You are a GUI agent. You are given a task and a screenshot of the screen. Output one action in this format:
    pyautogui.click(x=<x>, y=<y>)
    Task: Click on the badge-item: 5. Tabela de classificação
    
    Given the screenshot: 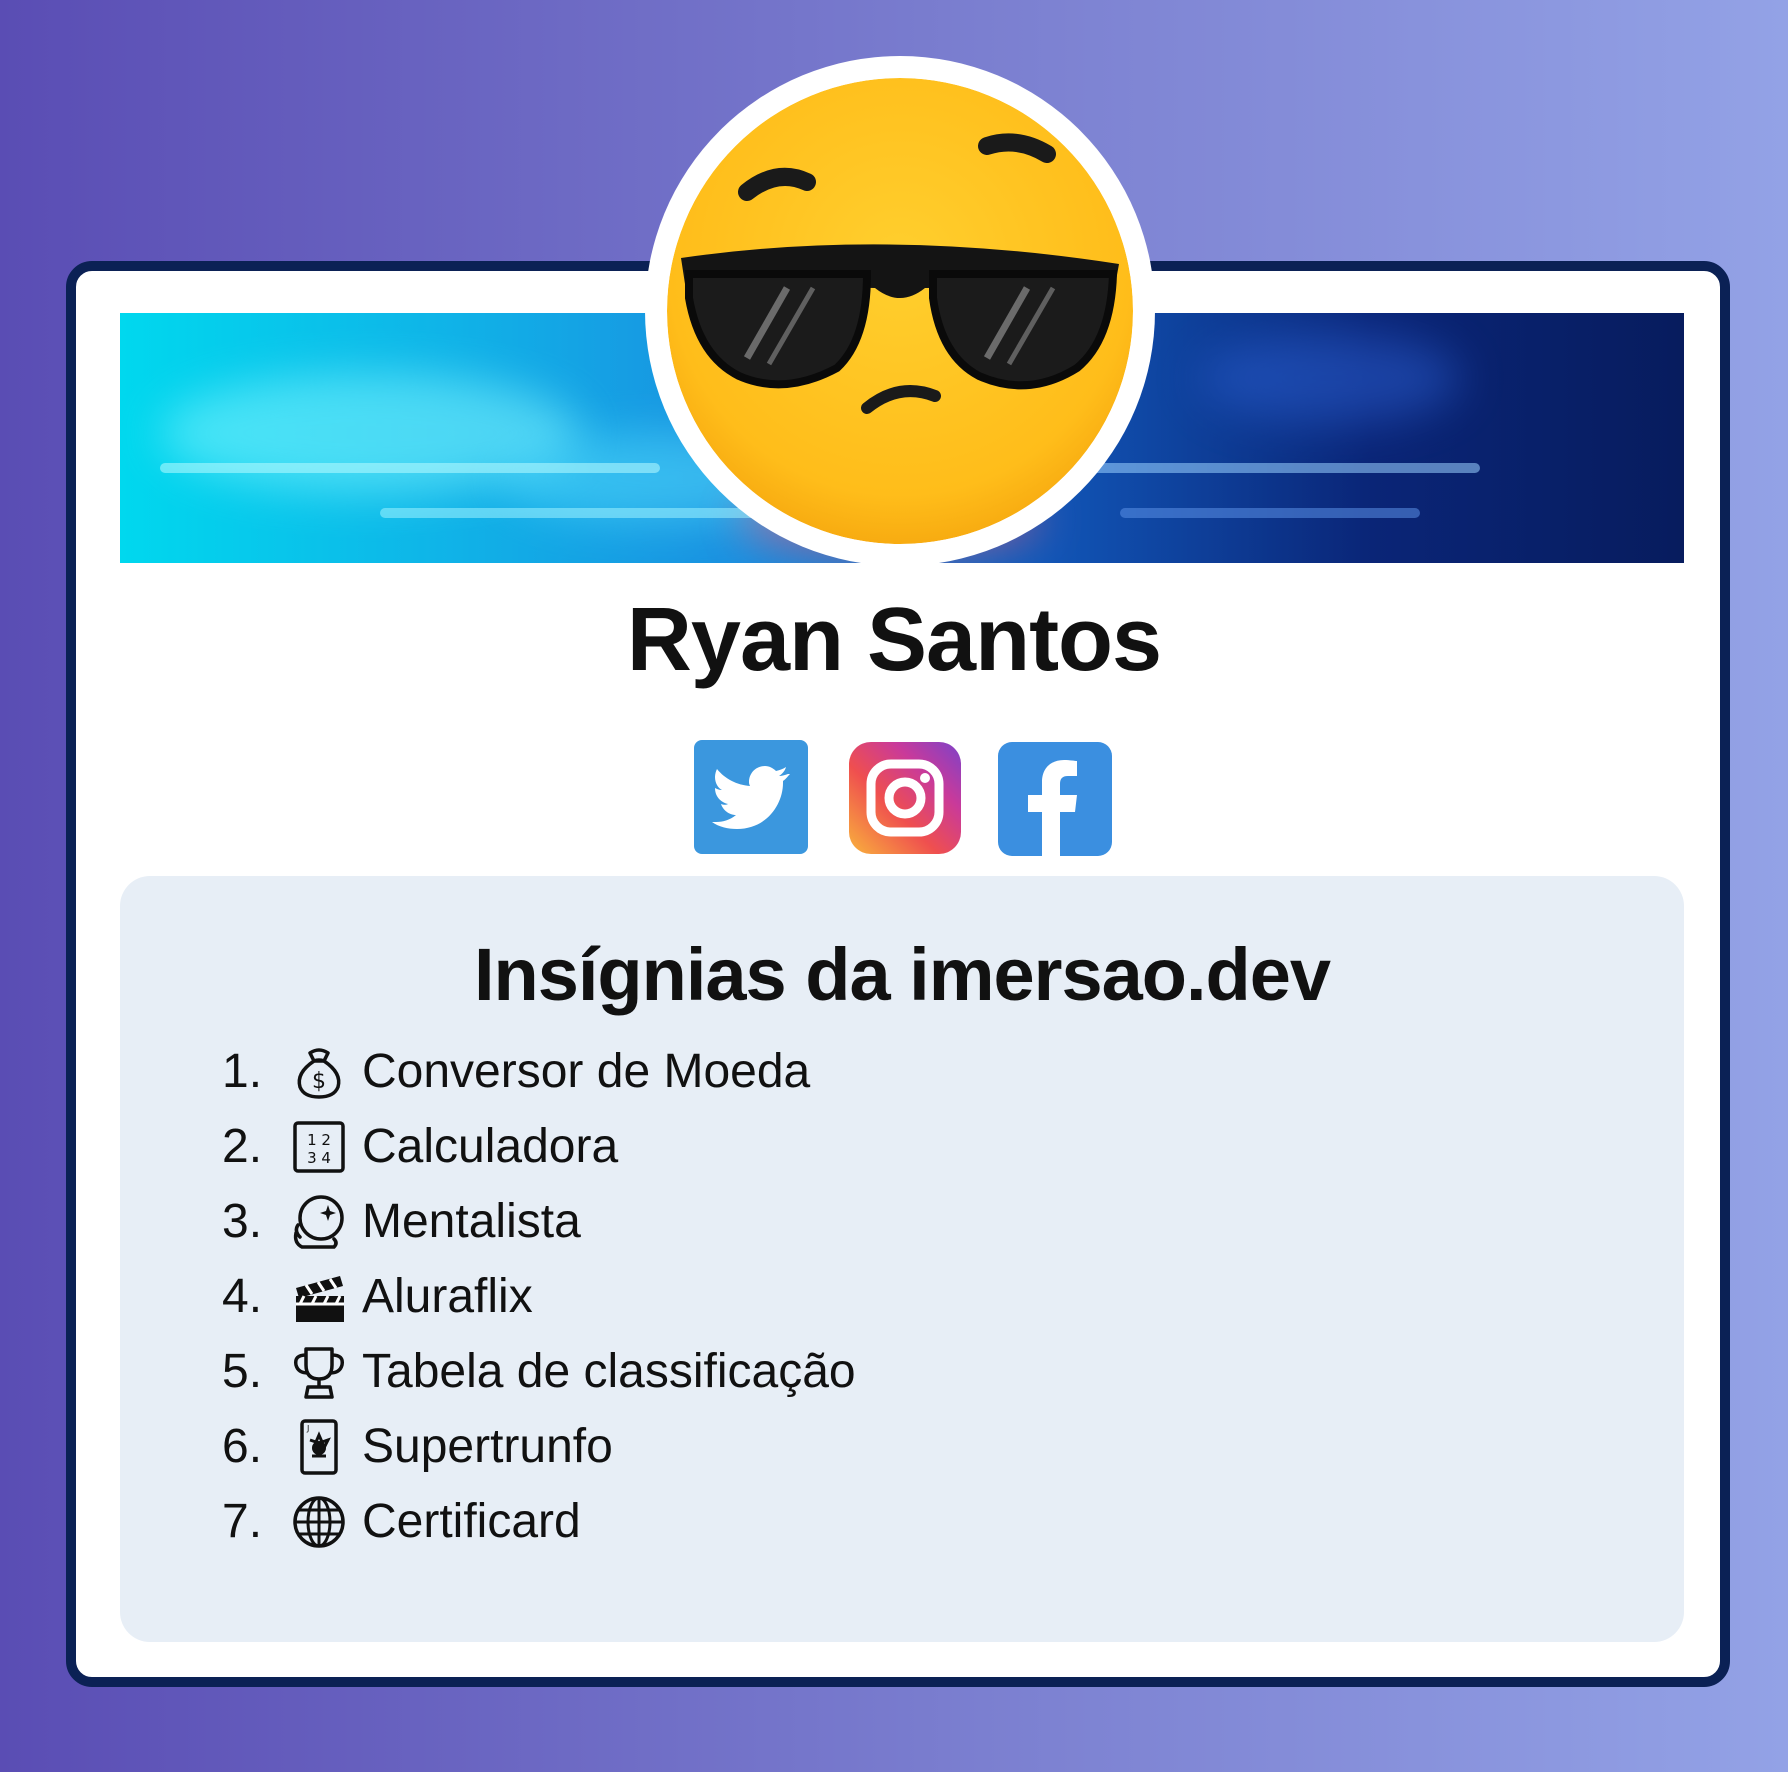 What is the action you would take?
    pyautogui.click(x=539, y=1371)
    